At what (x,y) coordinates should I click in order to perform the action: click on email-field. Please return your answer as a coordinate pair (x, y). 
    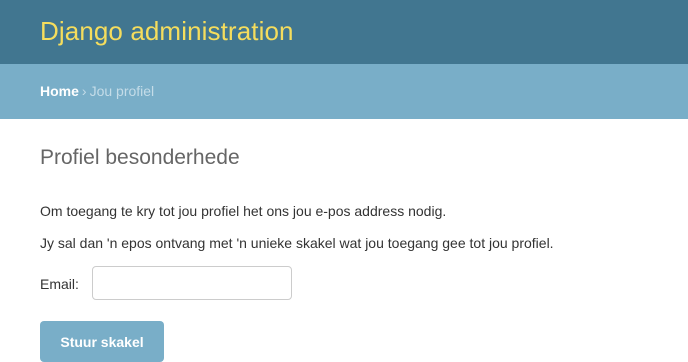
    Looking at the image, I should click on (192, 283).